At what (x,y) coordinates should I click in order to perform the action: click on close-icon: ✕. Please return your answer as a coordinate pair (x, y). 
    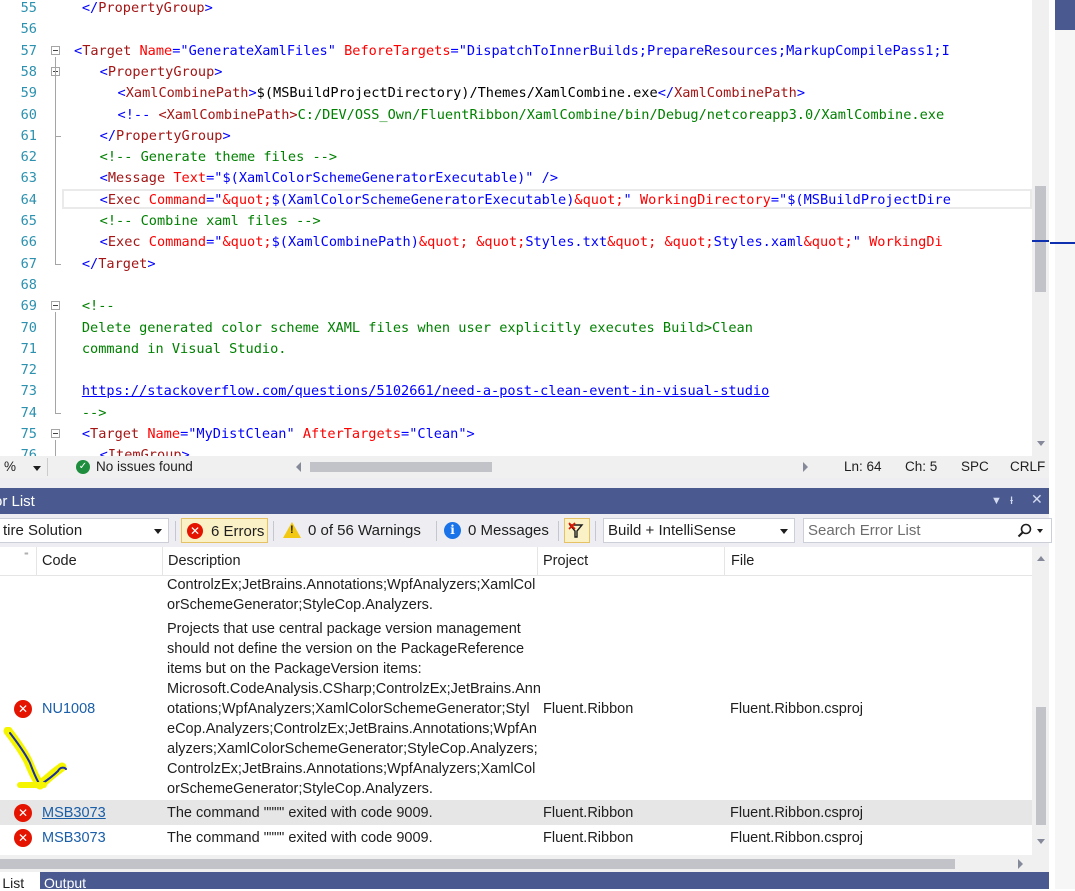
    Looking at the image, I should click on (1037, 499).